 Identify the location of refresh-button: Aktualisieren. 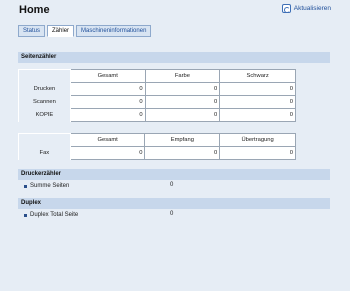
(306, 8).